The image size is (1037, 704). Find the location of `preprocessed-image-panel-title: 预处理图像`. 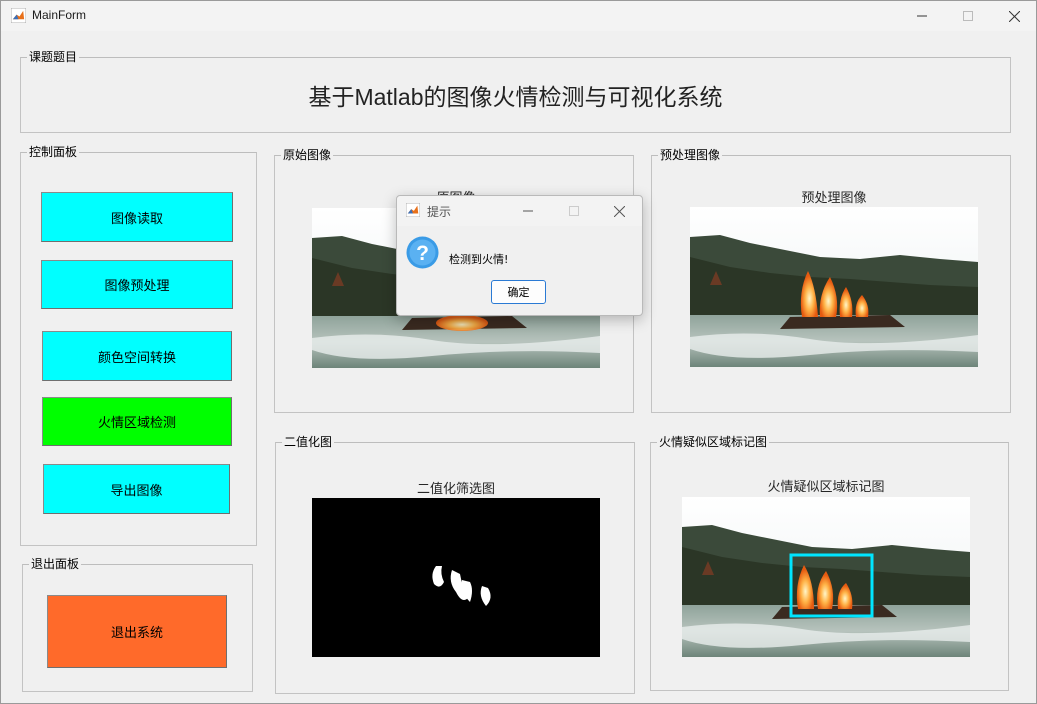

preprocessed-image-panel-title: 预处理图像 is located at coordinates (690, 155).